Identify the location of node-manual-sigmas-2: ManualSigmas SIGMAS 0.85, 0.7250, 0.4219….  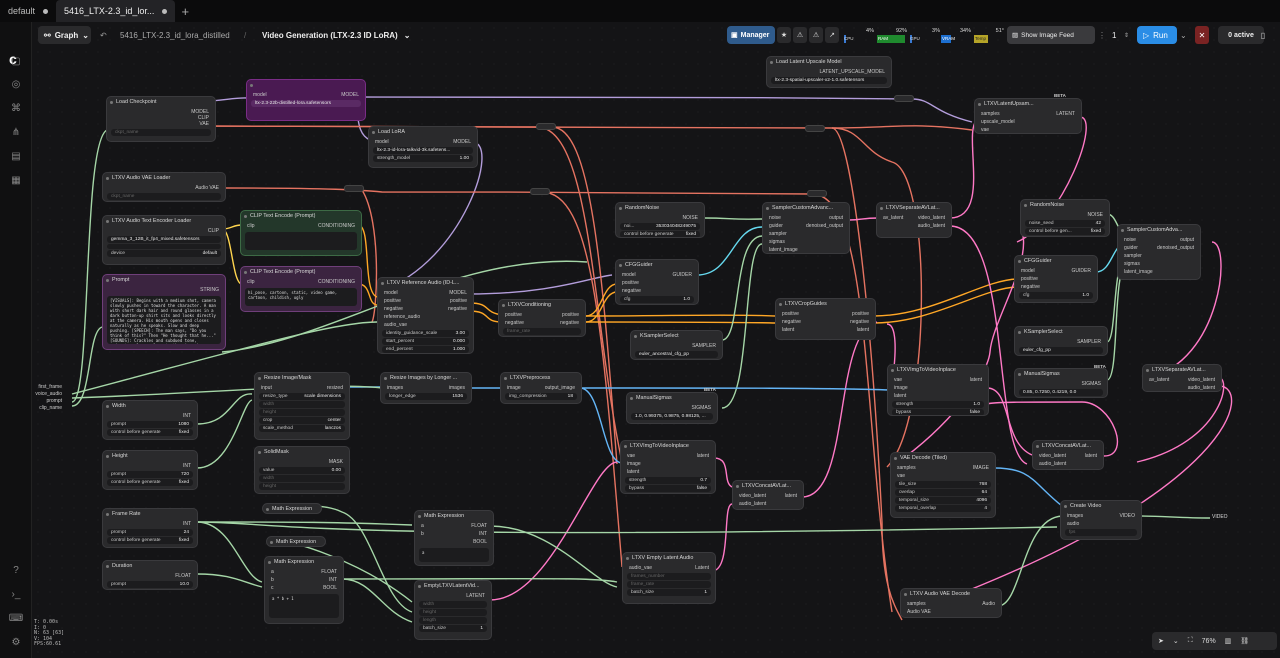
(1061, 383).